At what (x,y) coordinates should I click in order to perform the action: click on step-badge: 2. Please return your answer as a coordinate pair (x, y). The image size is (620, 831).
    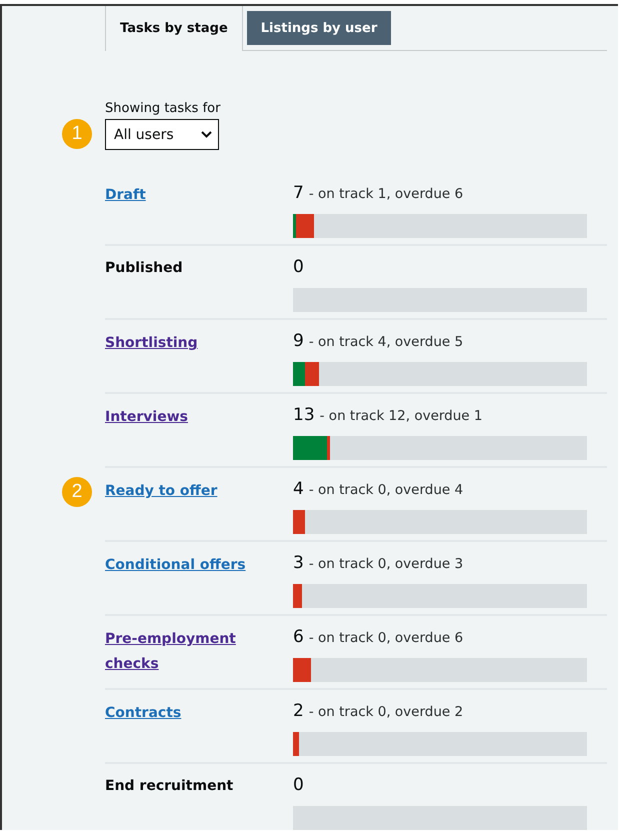
    Looking at the image, I should click on (77, 492).